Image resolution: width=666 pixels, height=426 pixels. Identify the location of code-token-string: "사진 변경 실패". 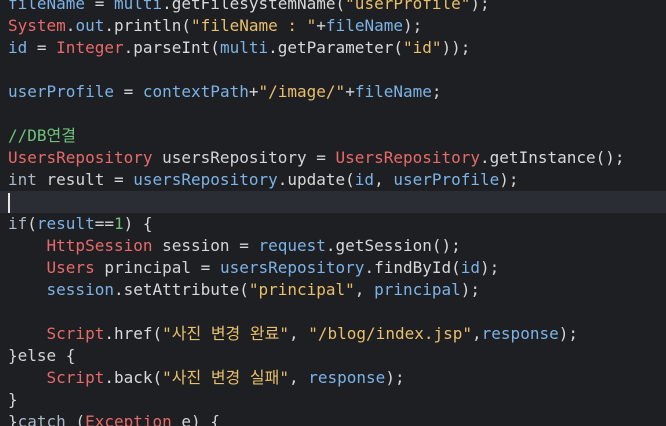
(225, 377).